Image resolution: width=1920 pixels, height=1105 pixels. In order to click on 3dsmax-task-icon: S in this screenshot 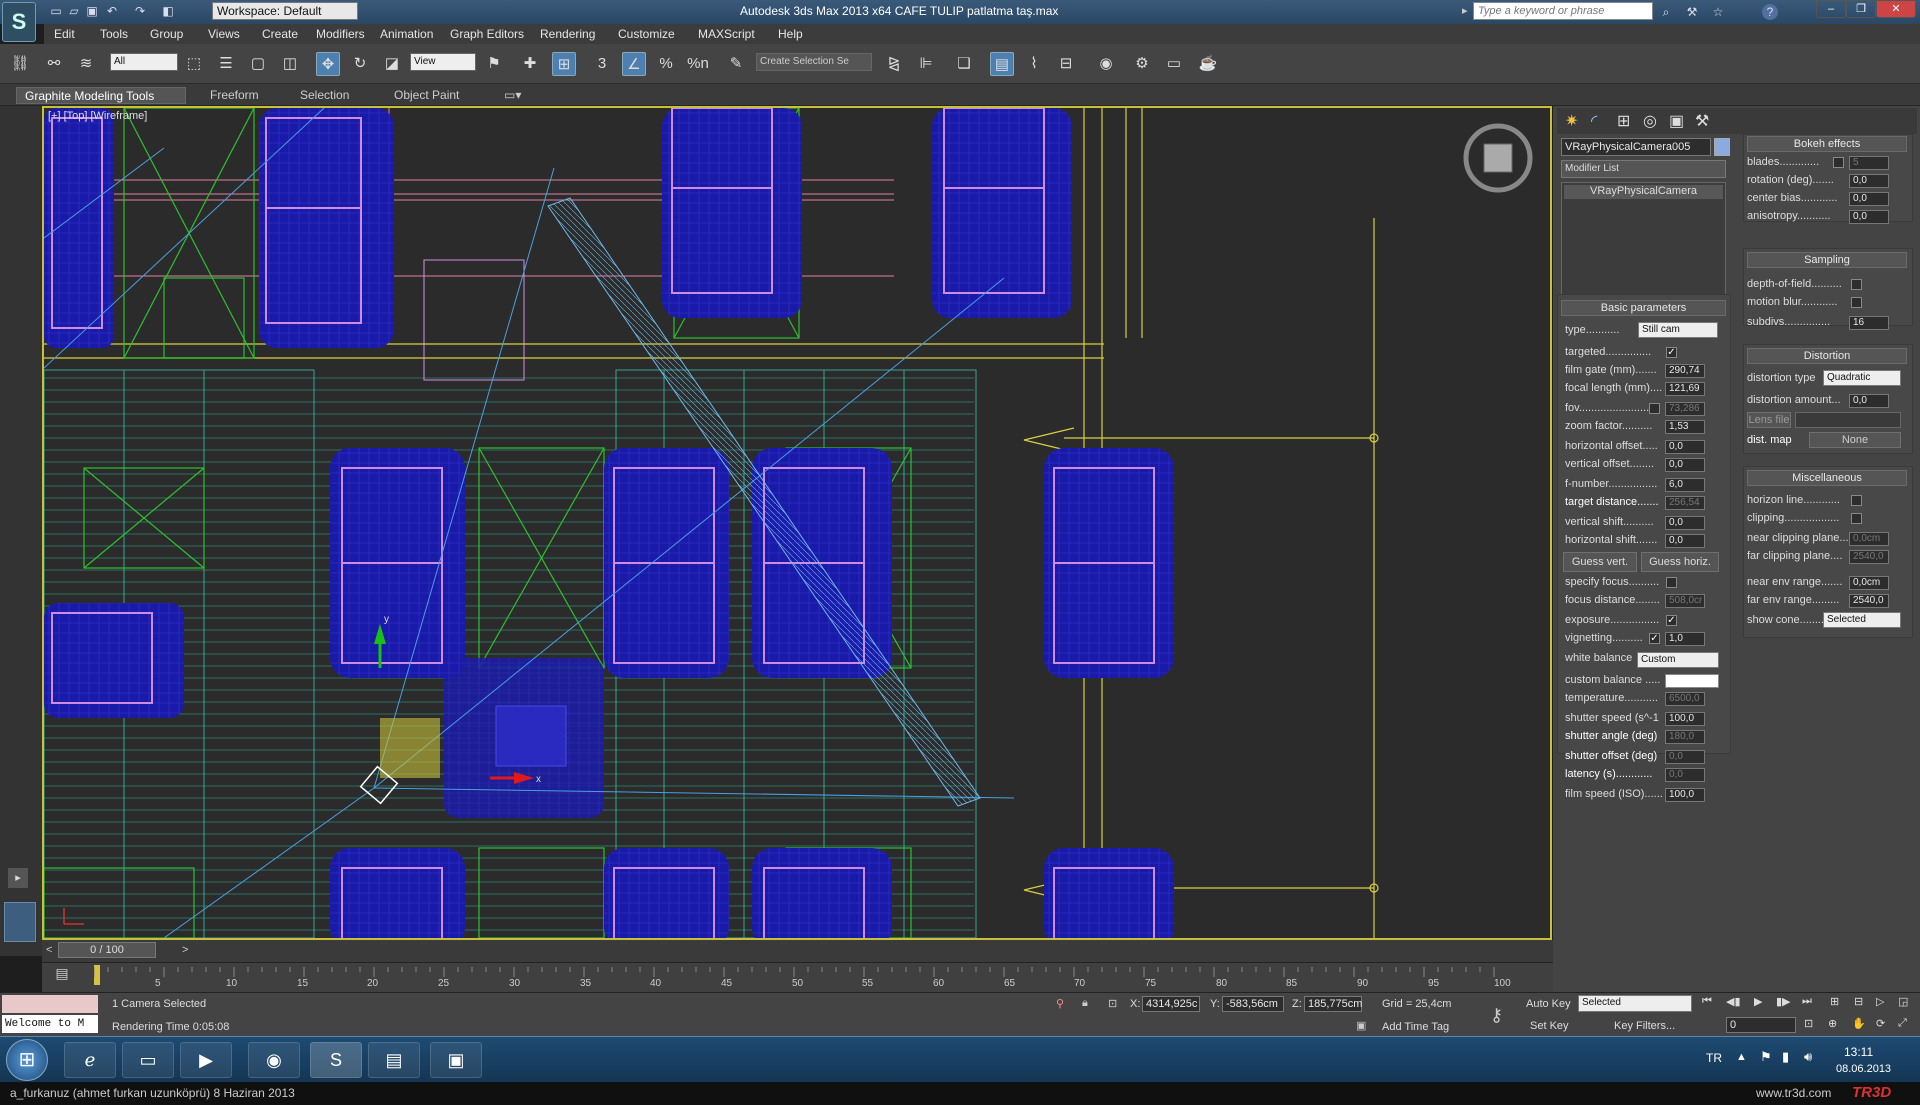, I will do `click(336, 1060)`.